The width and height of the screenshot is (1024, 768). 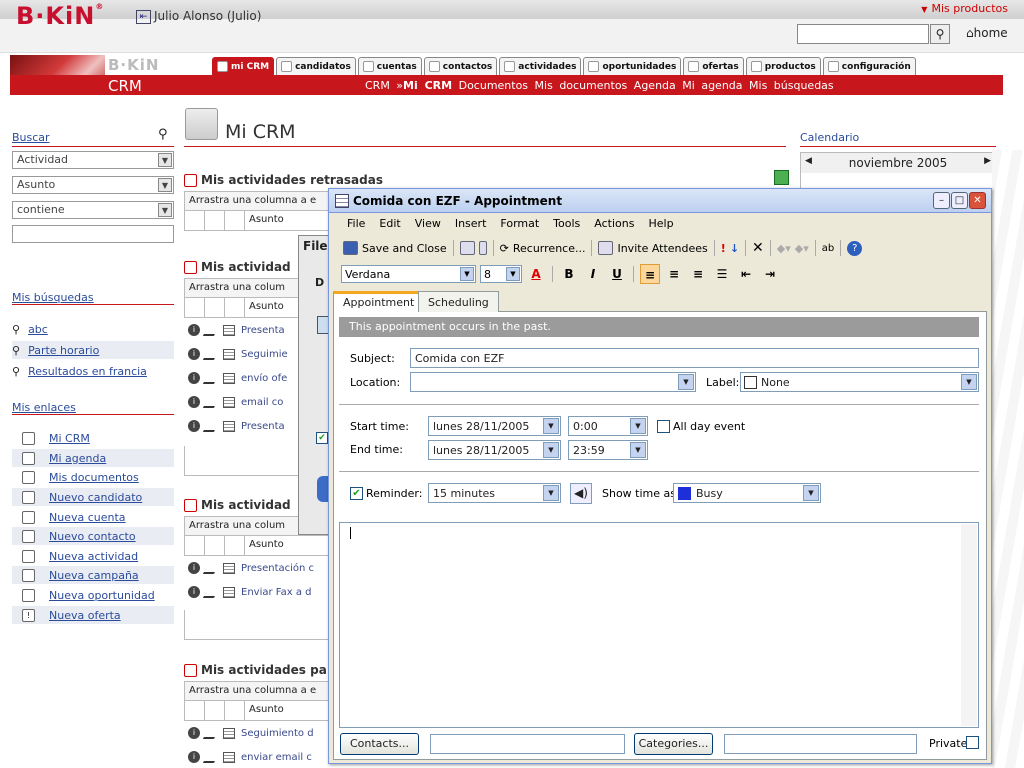 What do you see at coordinates (460, 66) in the screenshot?
I see `tab-contactos: contactos` at bounding box center [460, 66].